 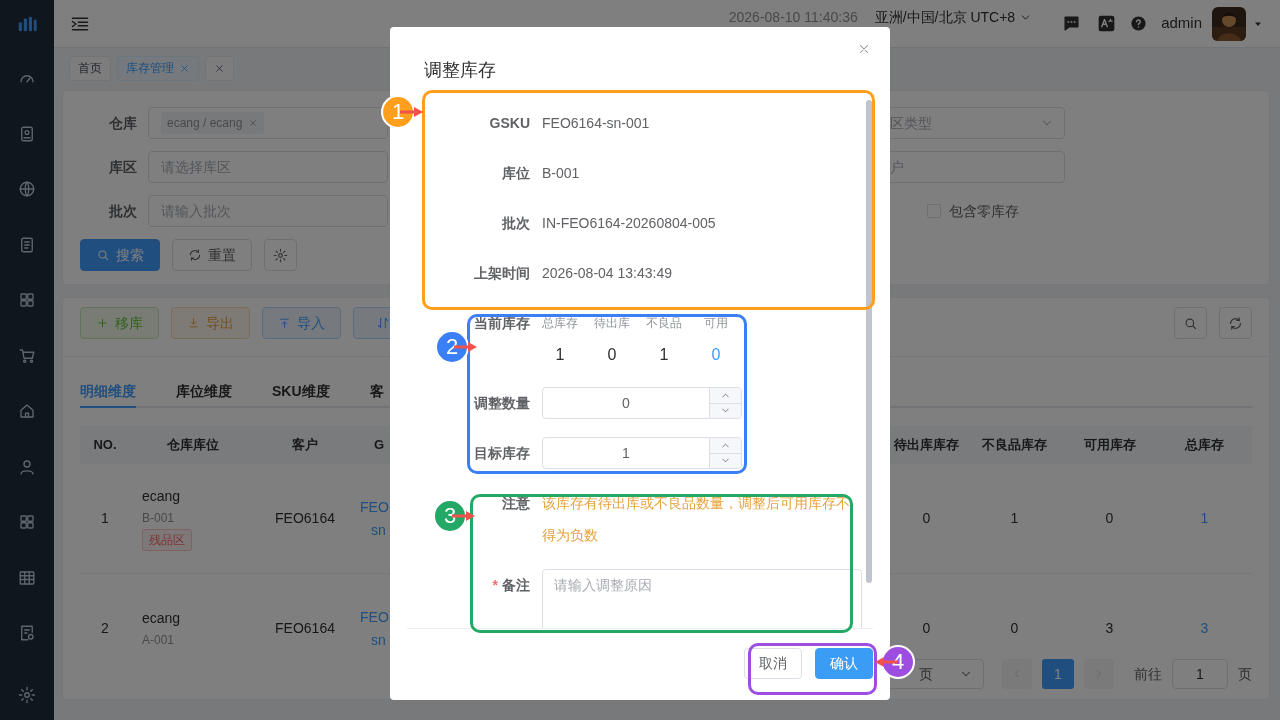 What do you see at coordinates (120, 255) in the screenshot?
I see `search-button: 搜索` at bounding box center [120, 255].